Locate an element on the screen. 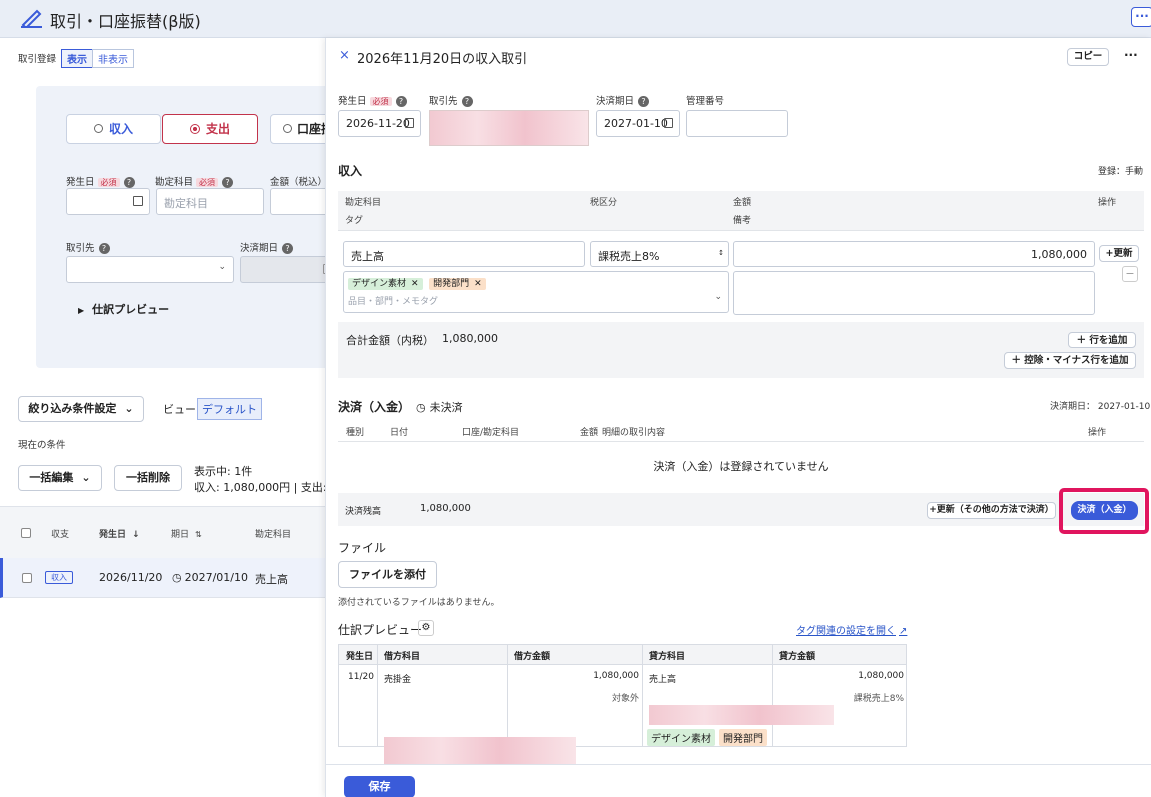 This screenshot has width=1151, height=797. footer-bar is located at coordinates (738, 780).